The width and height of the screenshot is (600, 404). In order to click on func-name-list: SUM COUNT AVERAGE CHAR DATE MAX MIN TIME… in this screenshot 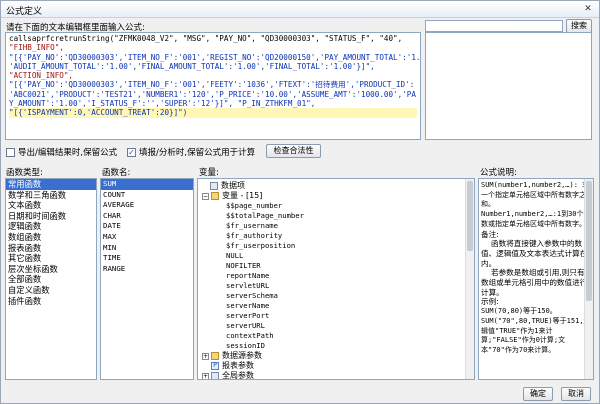, I will do `click(147, 279)`.